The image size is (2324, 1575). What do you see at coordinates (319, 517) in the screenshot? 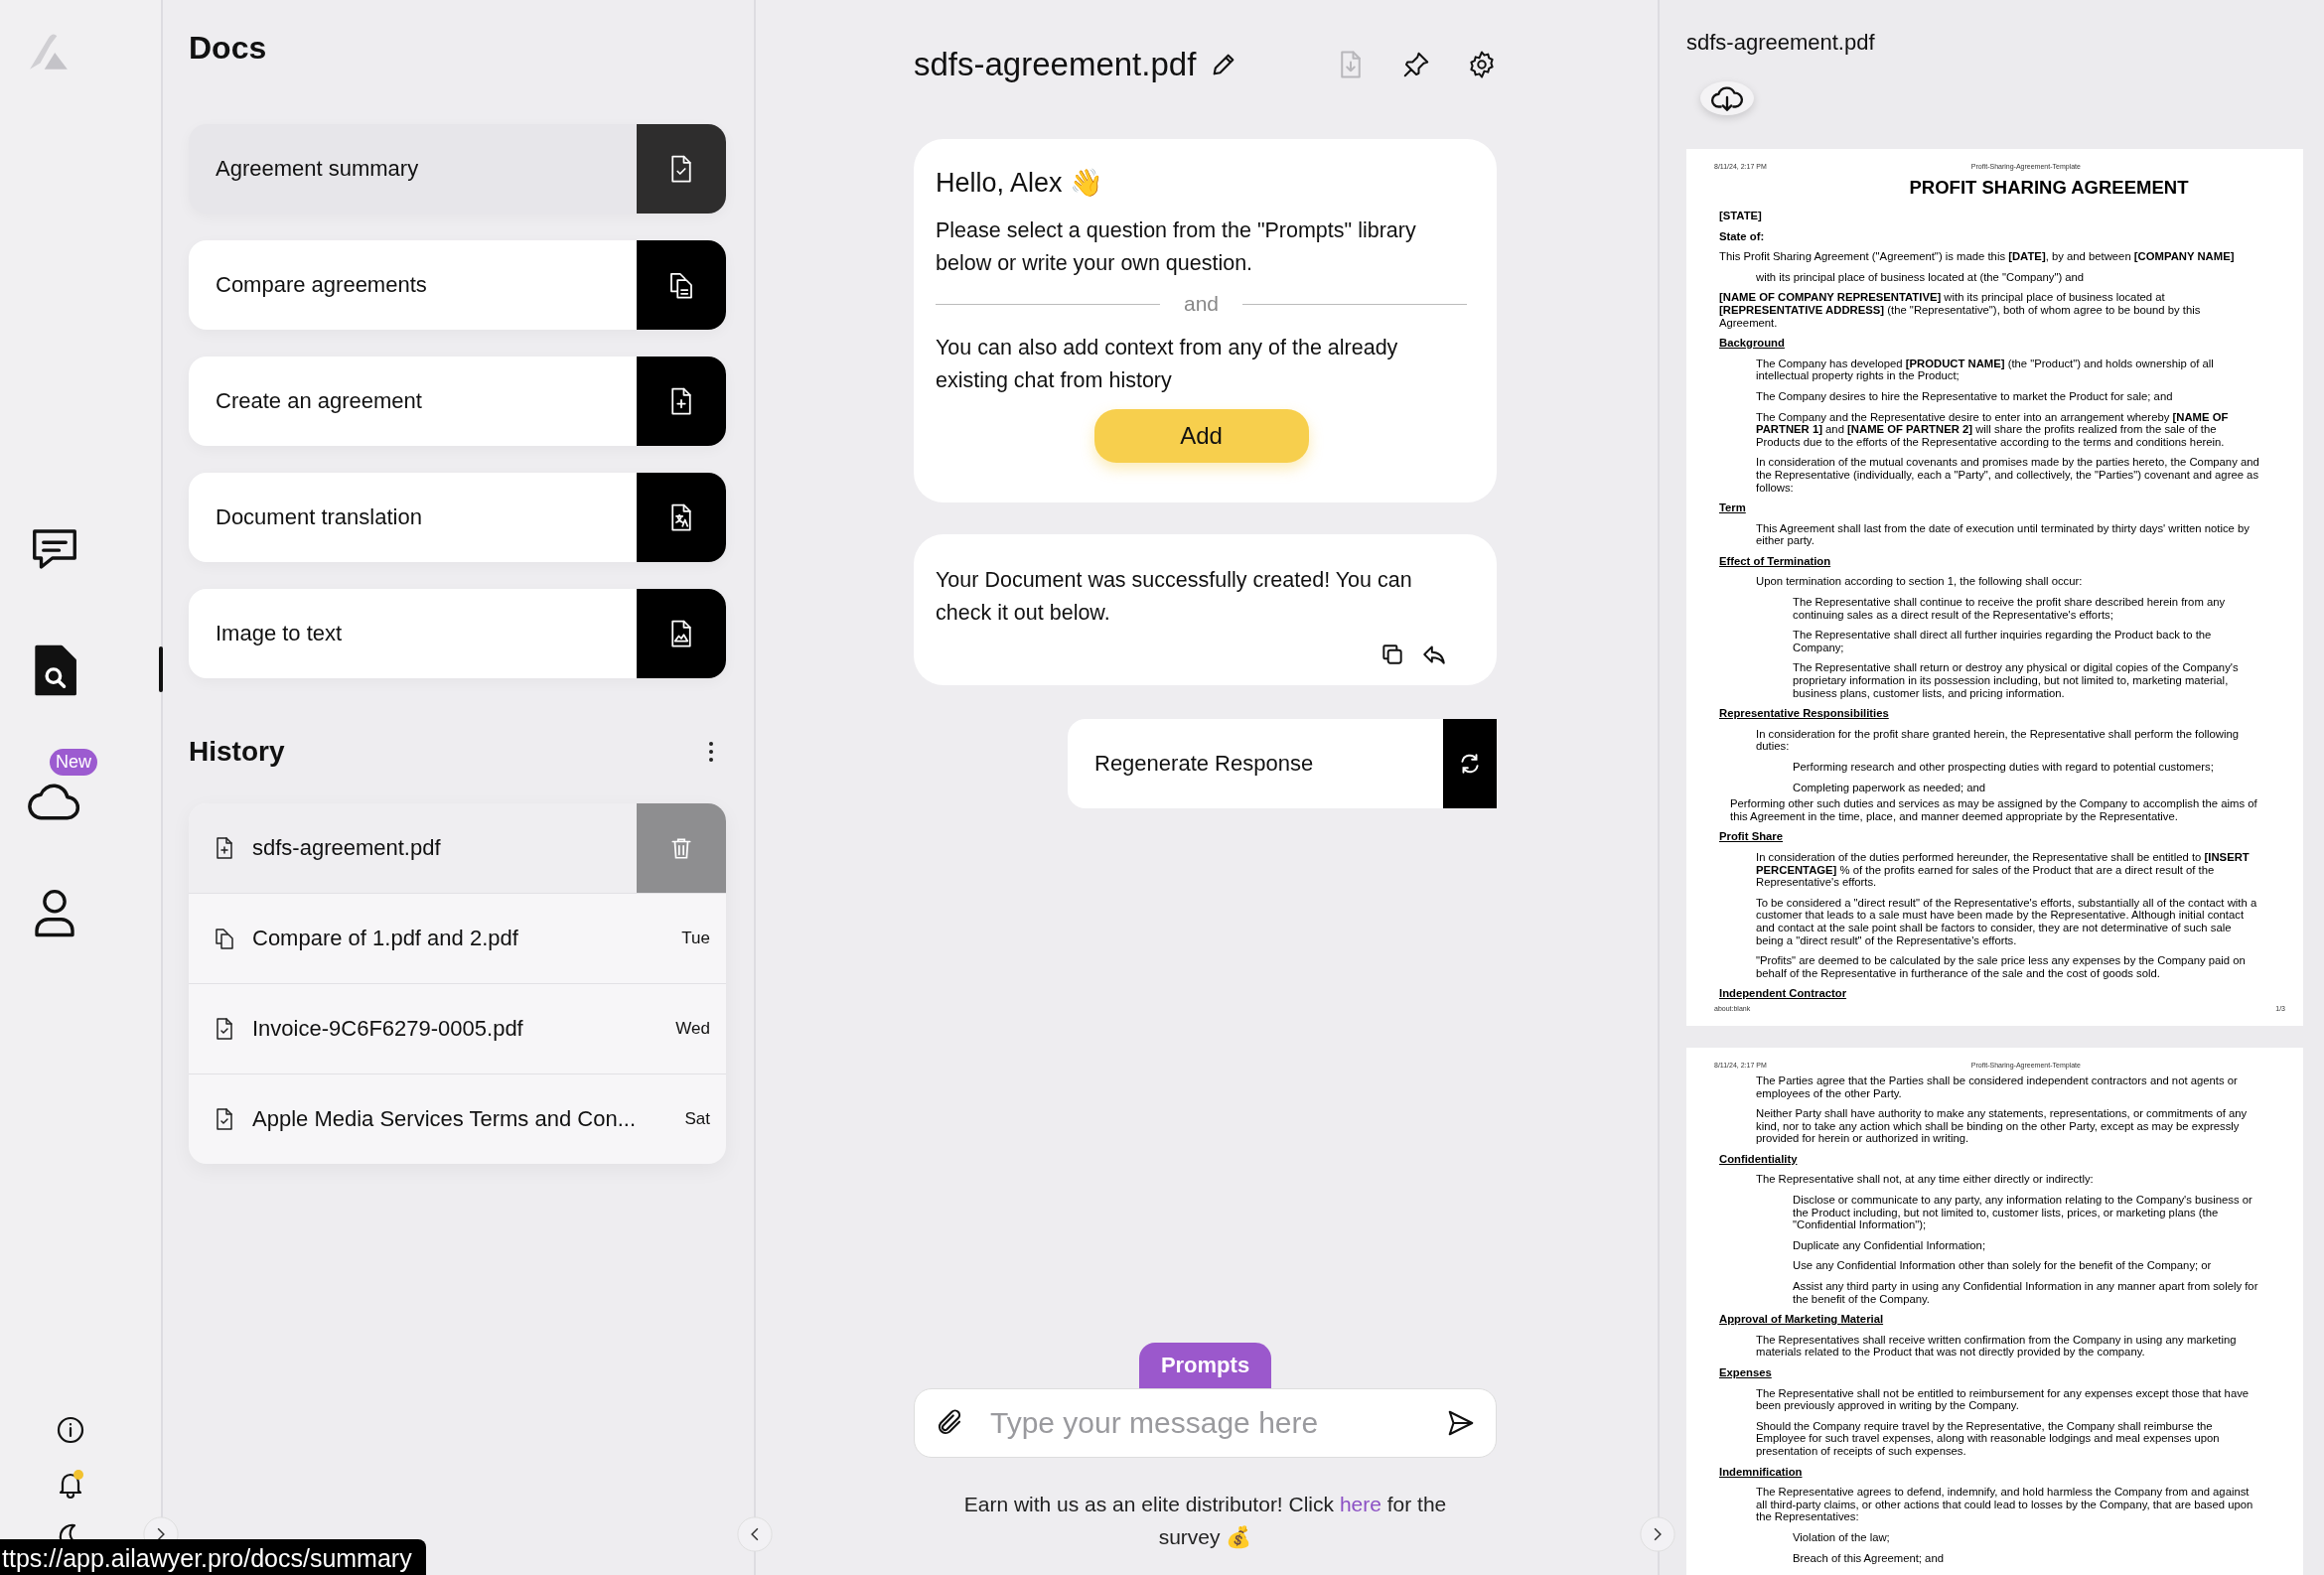
I see `tool-label: Document translation` at bounding box center [319, 517].